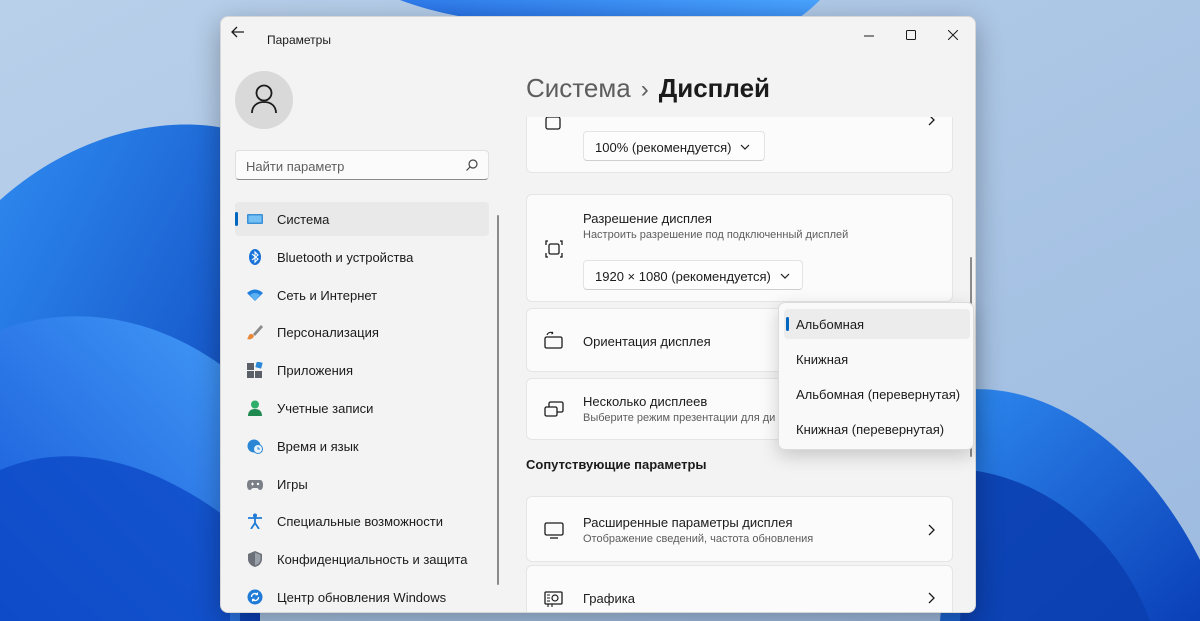  What do you see at coordinates (255, 332) in the screenshot?
I see `brush-icon` at bounding box center [255, 332].